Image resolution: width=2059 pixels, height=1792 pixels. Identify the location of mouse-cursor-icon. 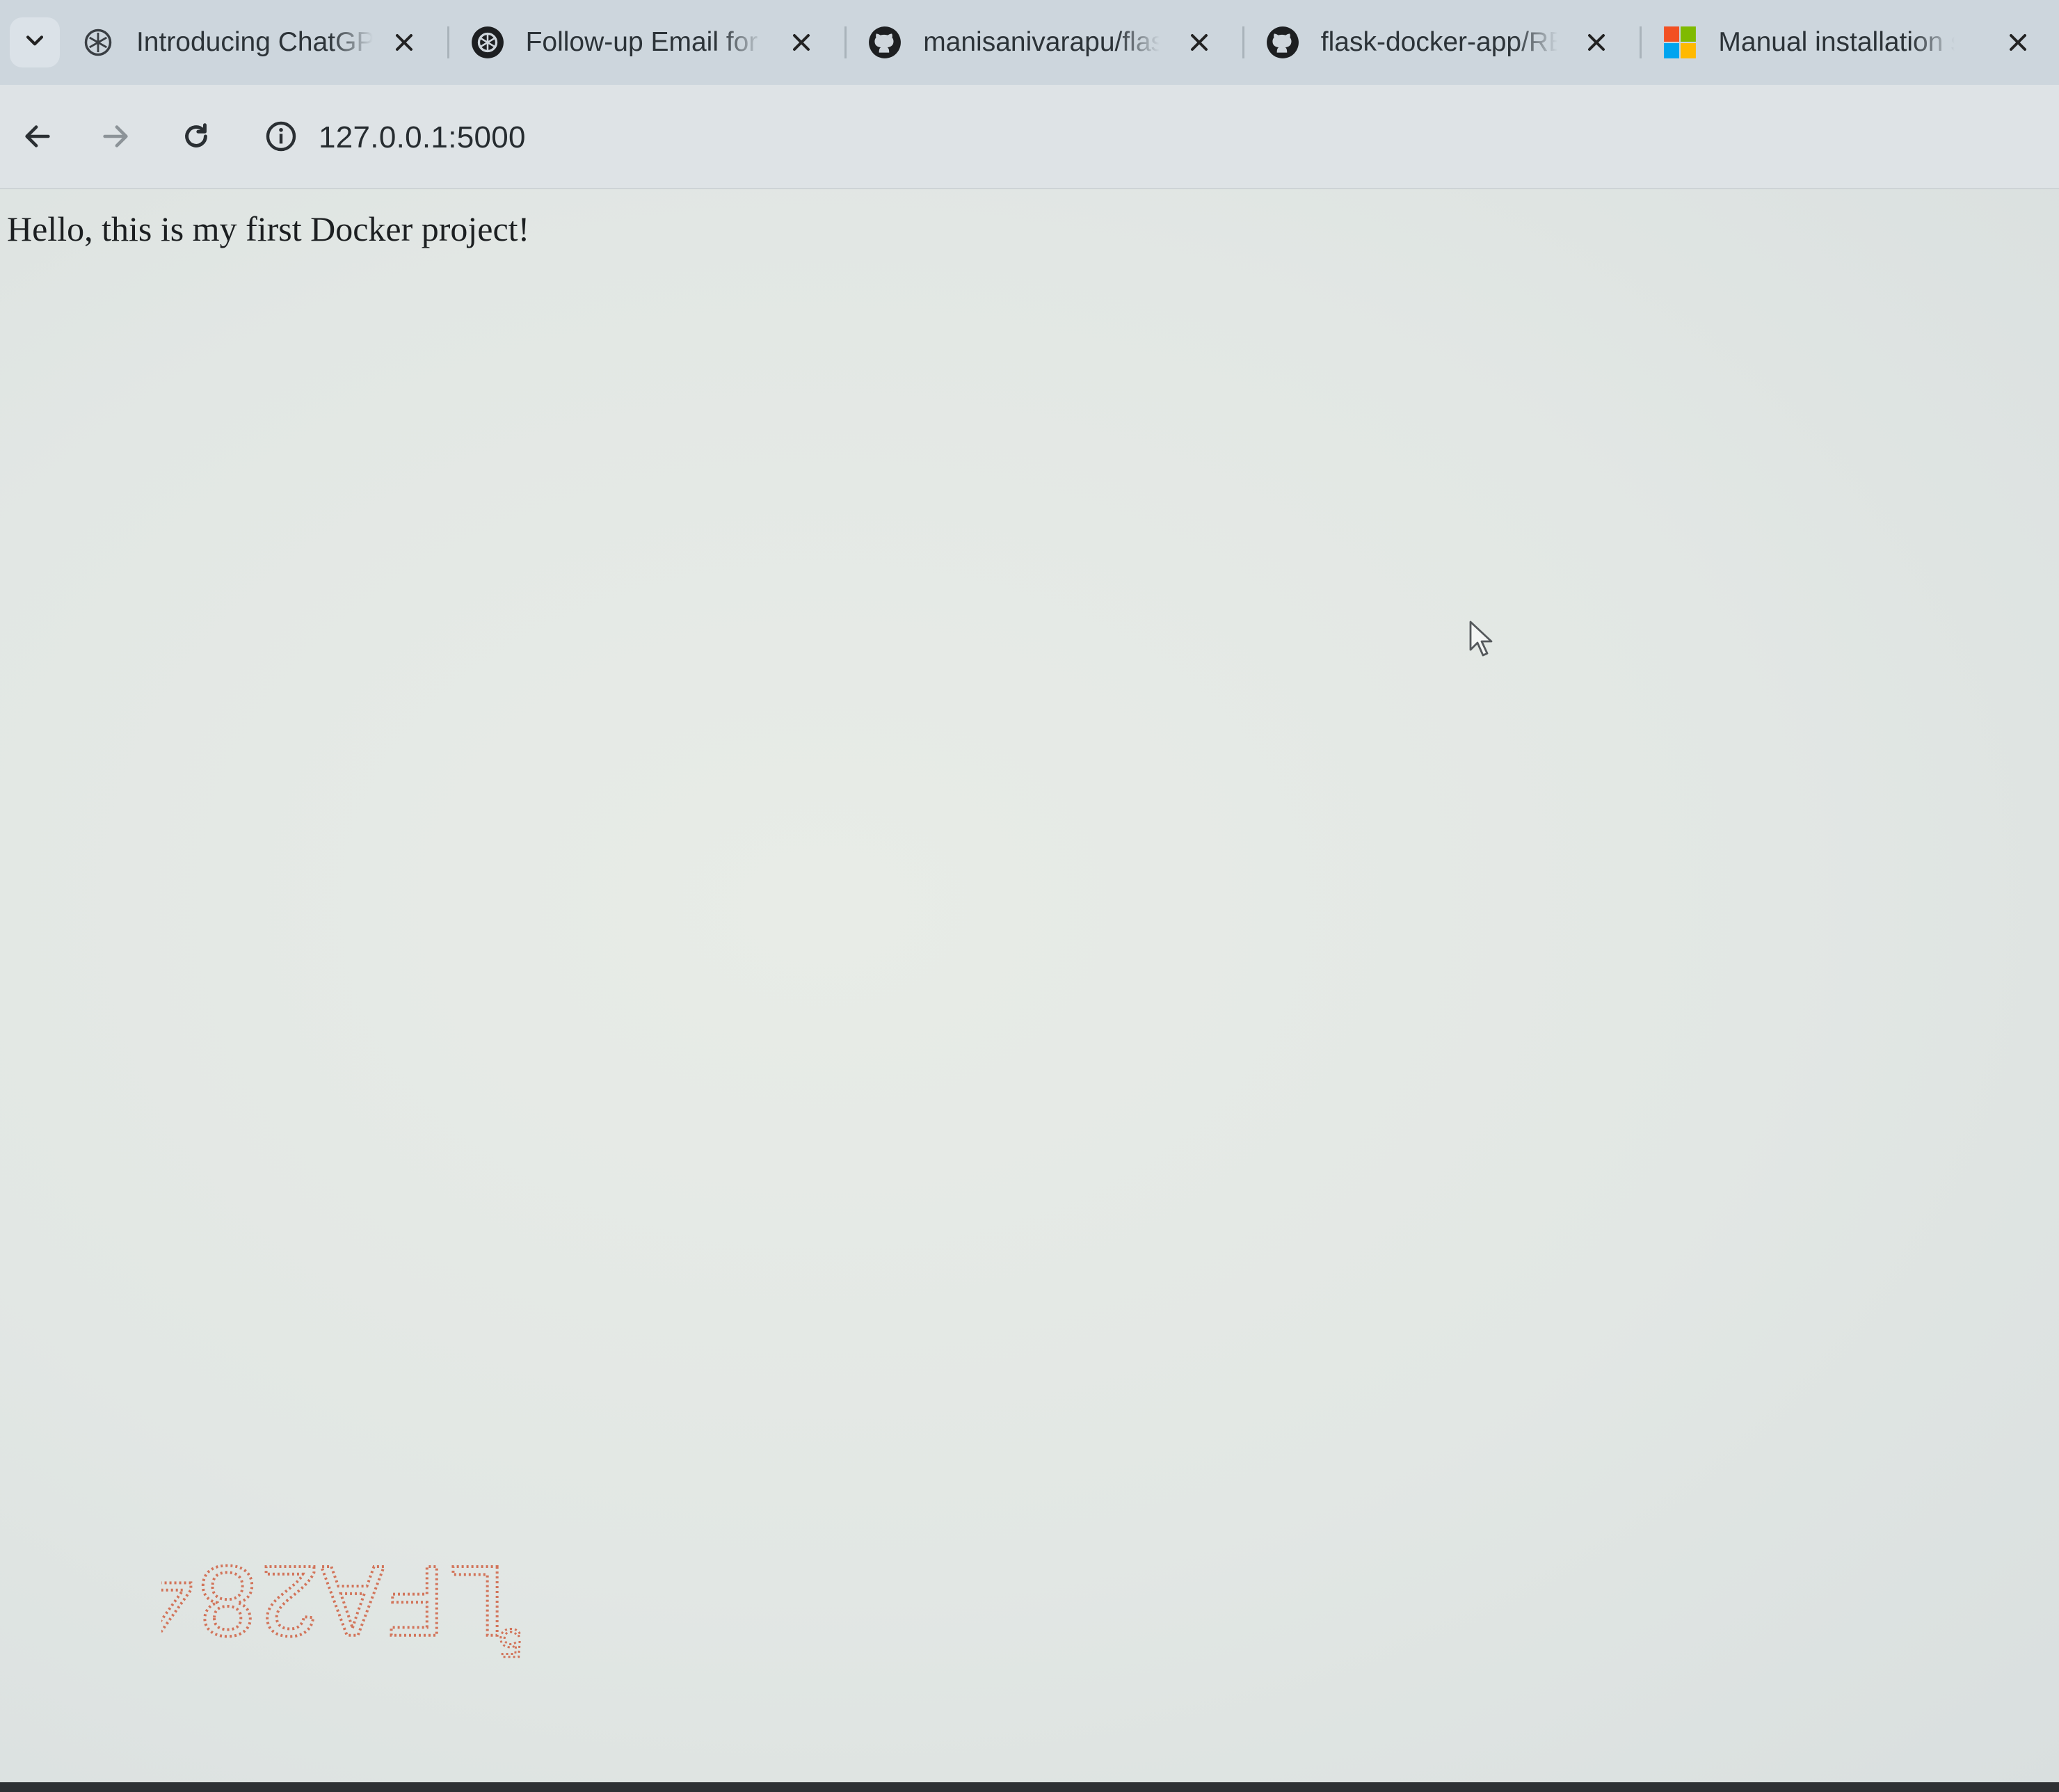
(1482, 640).